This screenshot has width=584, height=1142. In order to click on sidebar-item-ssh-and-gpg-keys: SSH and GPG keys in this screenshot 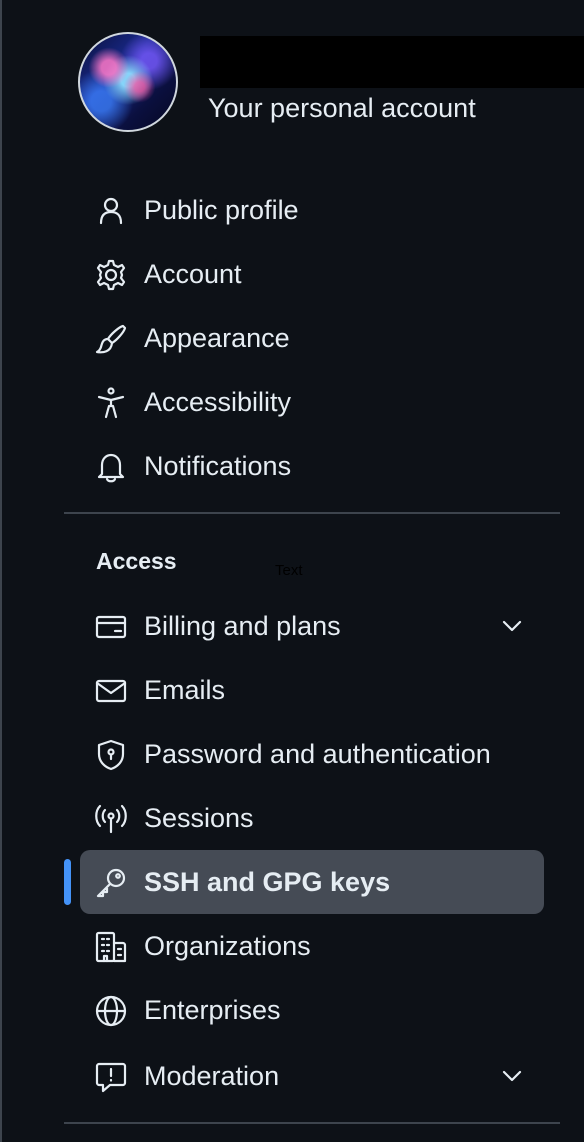, I will do `click(312, 882)`.